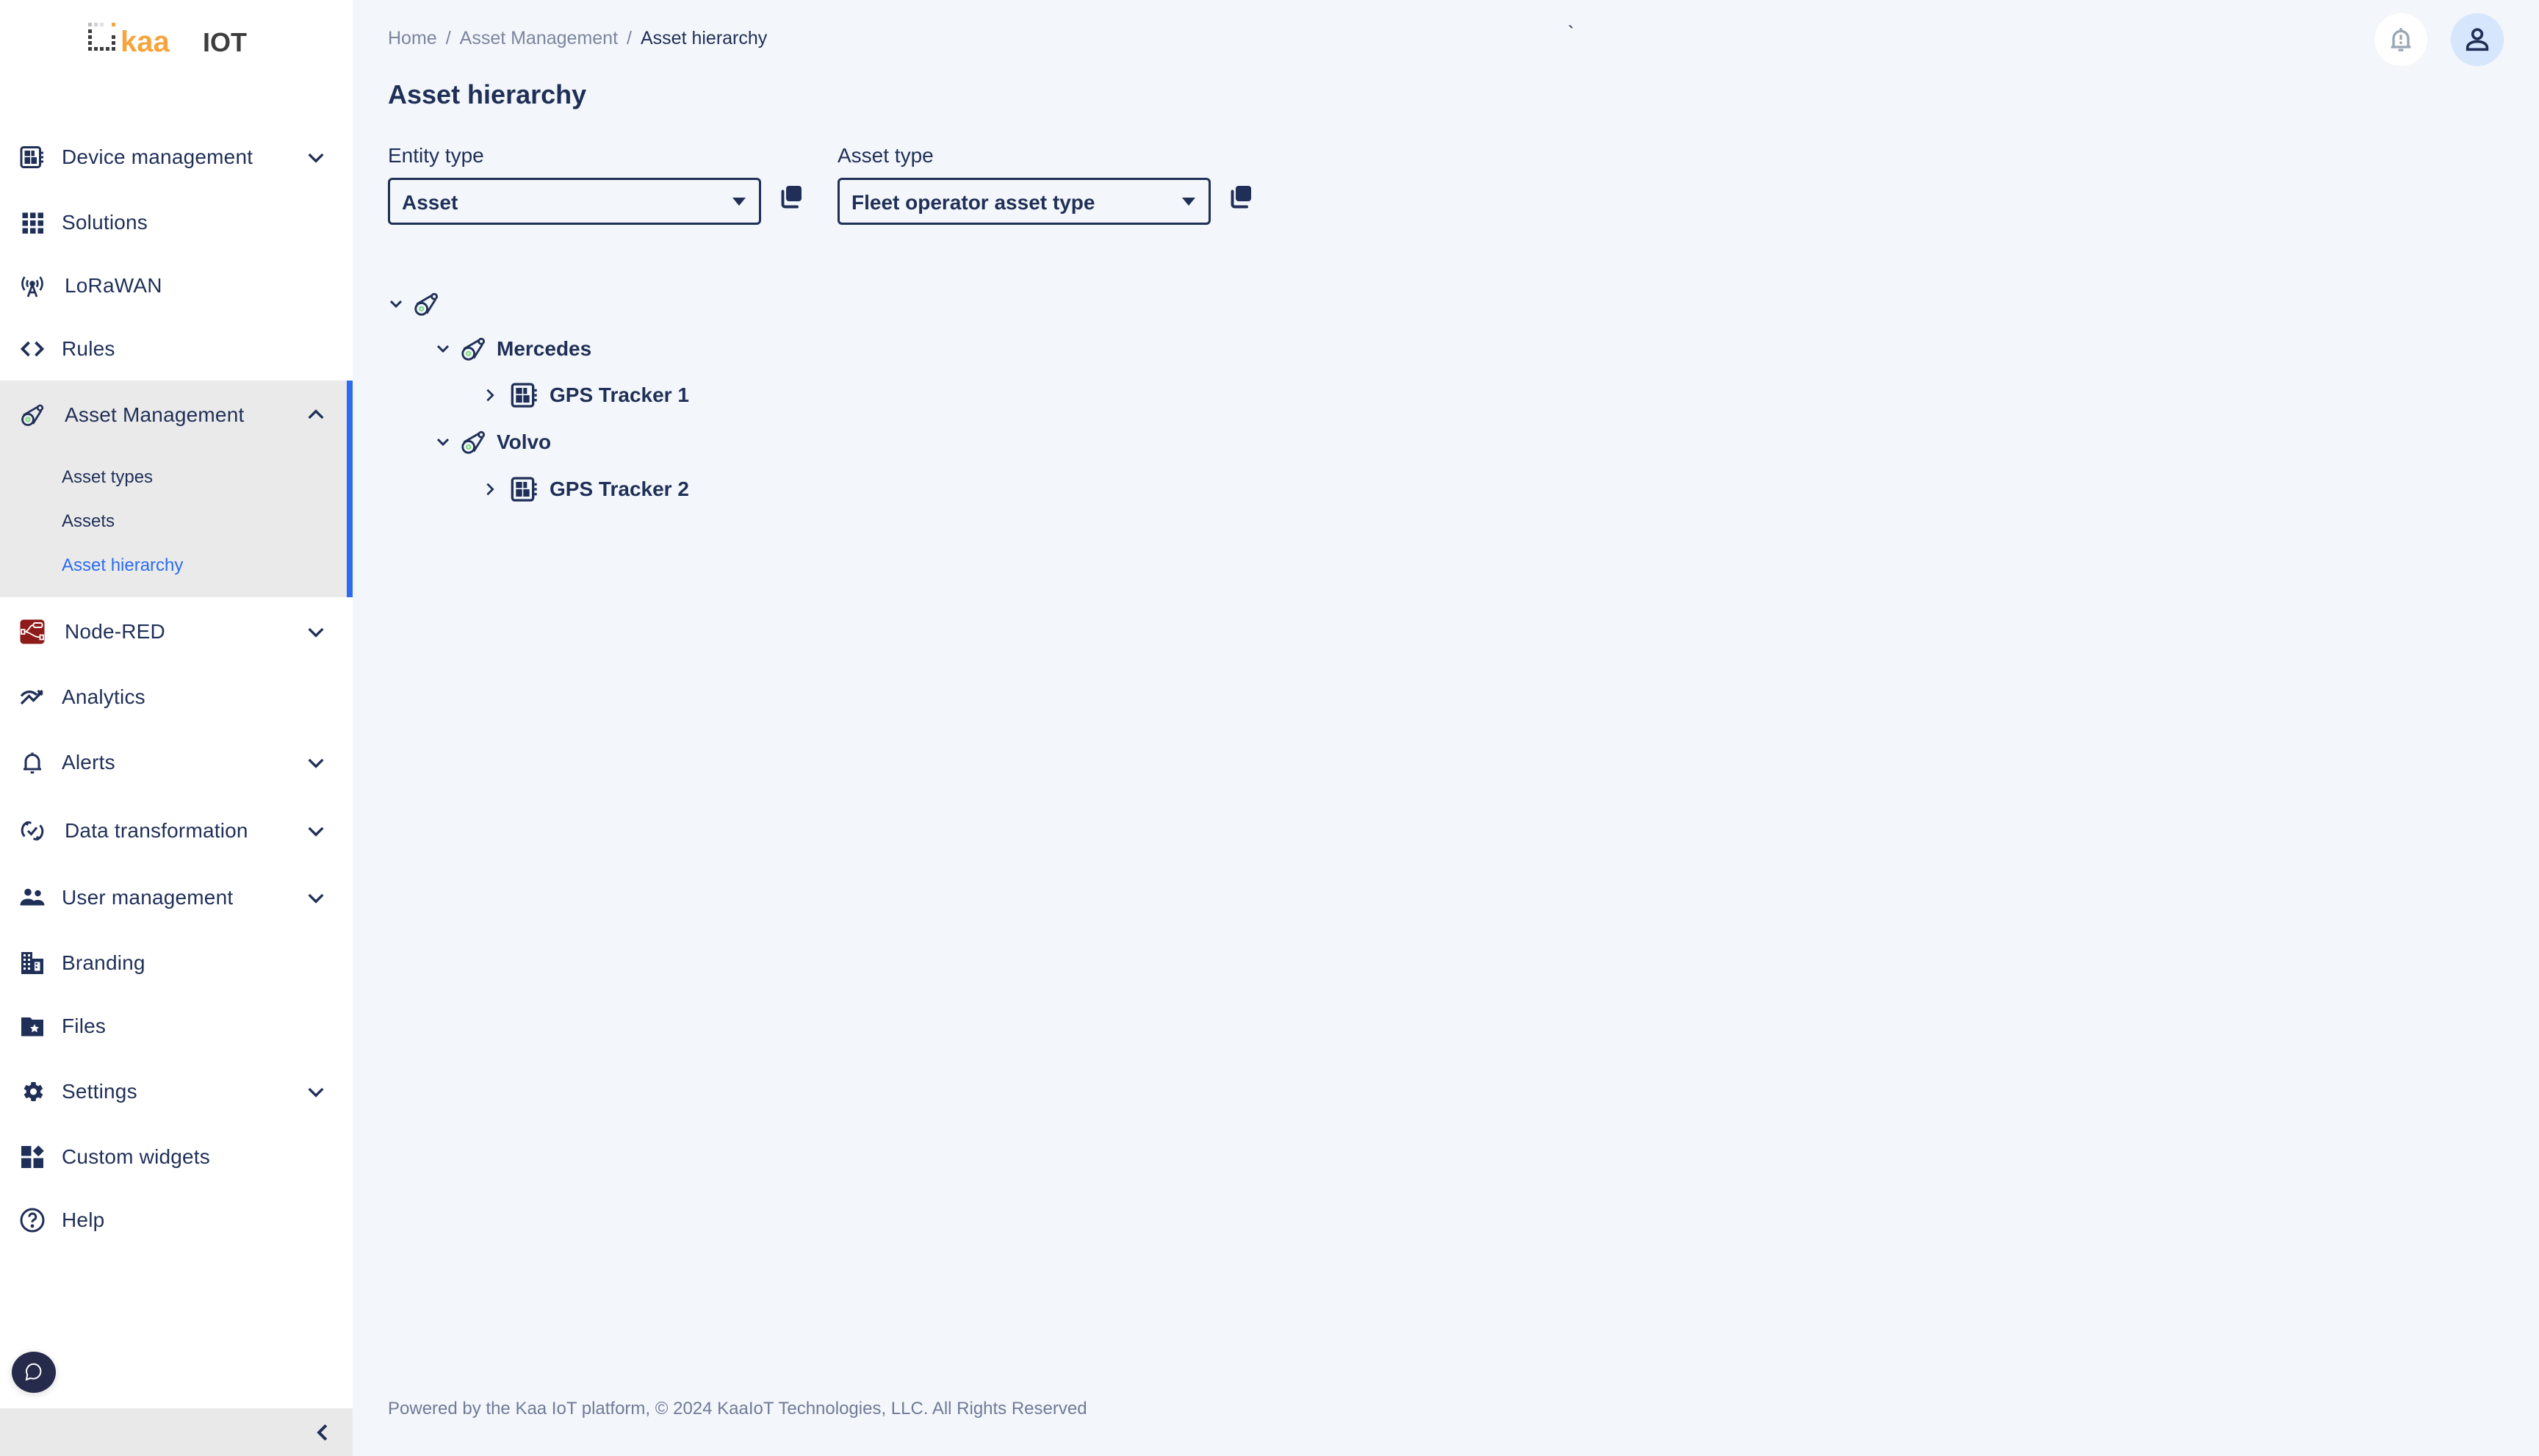  I want to click on sidebar-item-label: Analytics, so click(103, 696).